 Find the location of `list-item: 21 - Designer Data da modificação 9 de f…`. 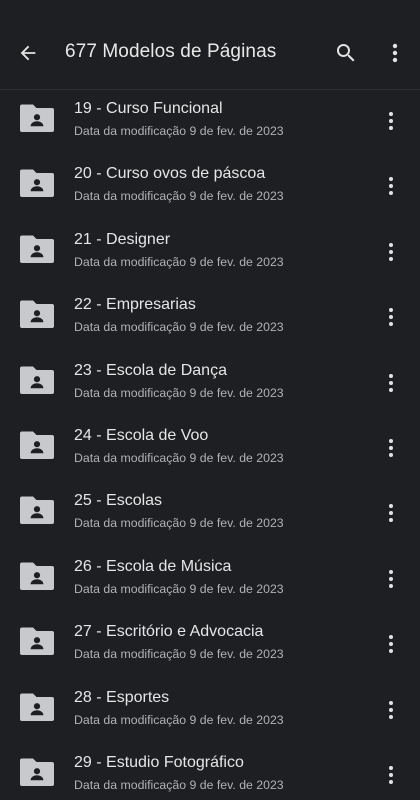

list-item: 21 - Designer Data da modificação 9 de f… is located at coordinates (210, 253).